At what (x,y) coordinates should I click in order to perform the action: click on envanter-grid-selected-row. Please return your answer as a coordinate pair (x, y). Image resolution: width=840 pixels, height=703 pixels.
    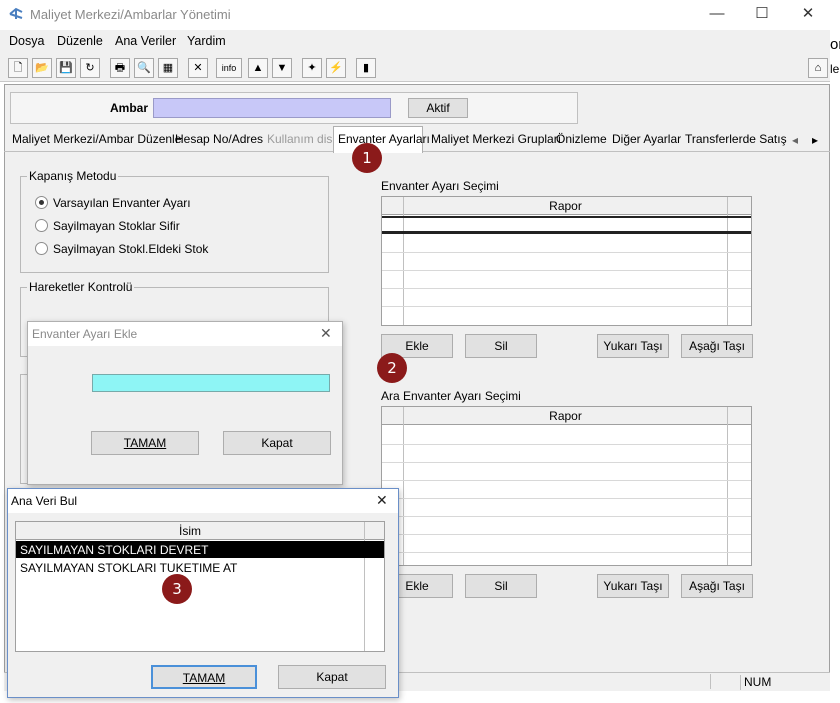
    Looking at the image, I should click on (566, 225).